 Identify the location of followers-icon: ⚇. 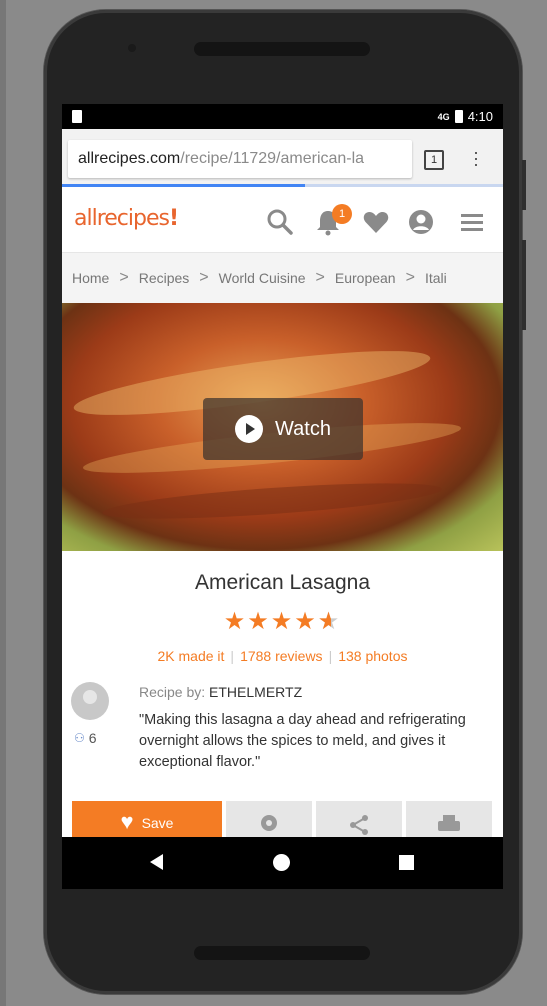
(79, 738).